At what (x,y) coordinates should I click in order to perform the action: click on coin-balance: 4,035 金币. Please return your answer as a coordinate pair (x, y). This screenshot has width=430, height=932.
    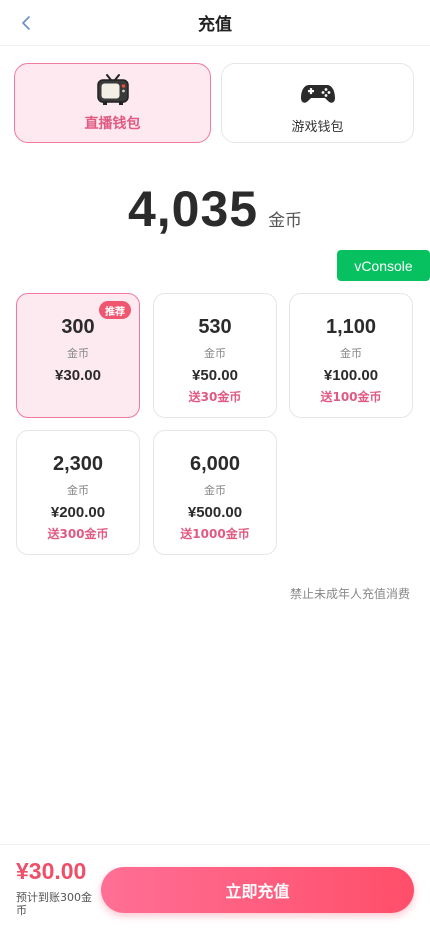
    Looking at the image, I should click on (215, 209).